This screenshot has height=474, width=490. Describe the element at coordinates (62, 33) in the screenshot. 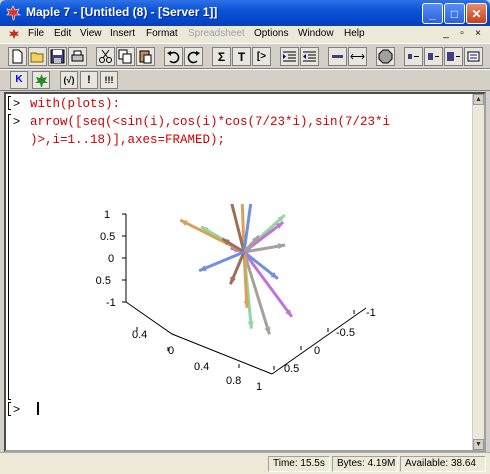

I see `menu-edit: Edit` at that location.